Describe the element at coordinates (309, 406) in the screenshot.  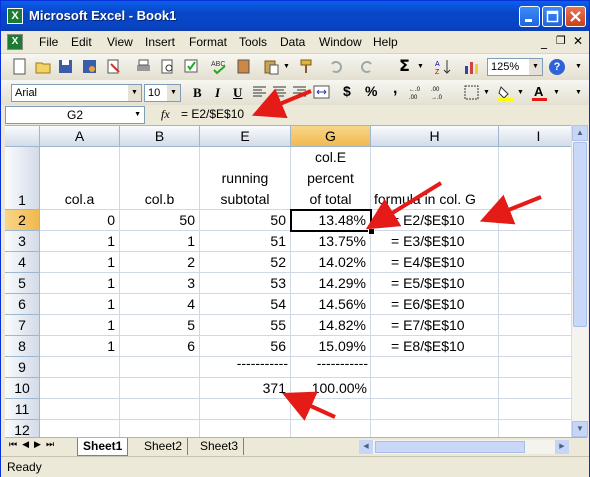
I see `arrow-total` at that location.